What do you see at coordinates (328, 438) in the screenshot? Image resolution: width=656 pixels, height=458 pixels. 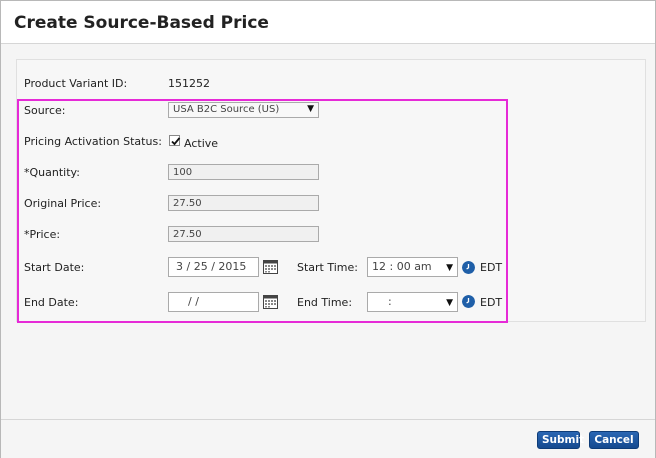 I see `dialog-footer: Submit Cancel` at bounding box center [328, 438].